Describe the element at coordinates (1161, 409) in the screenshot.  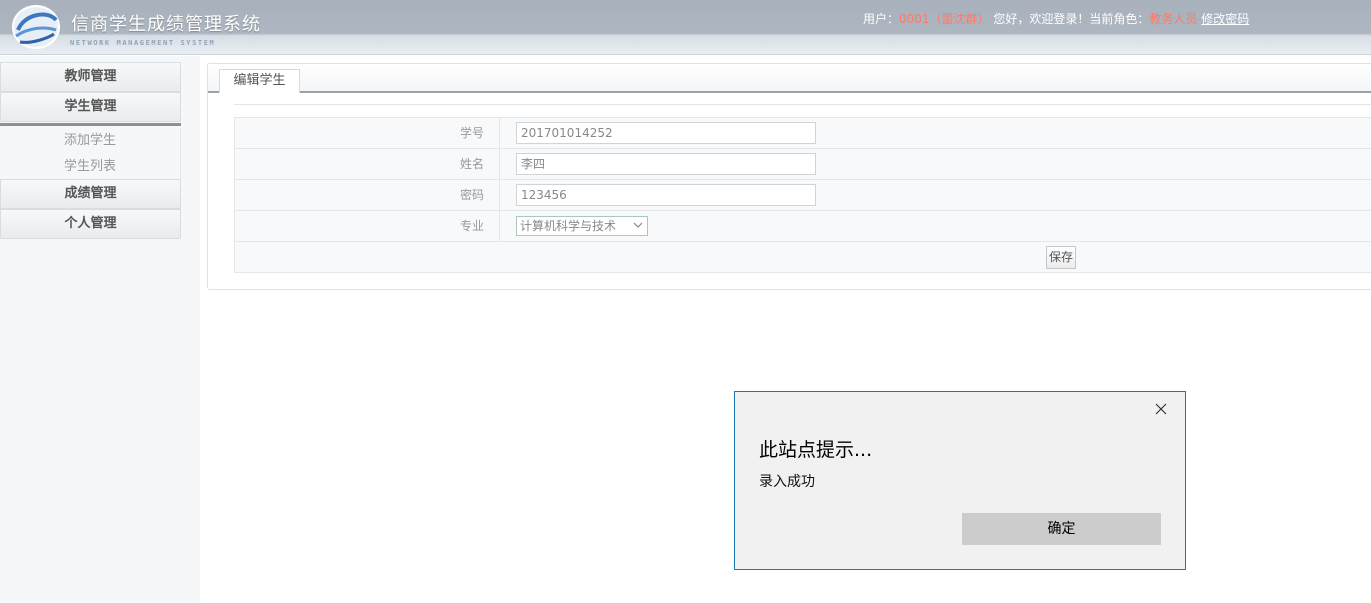
I see `close-icon` at that location.